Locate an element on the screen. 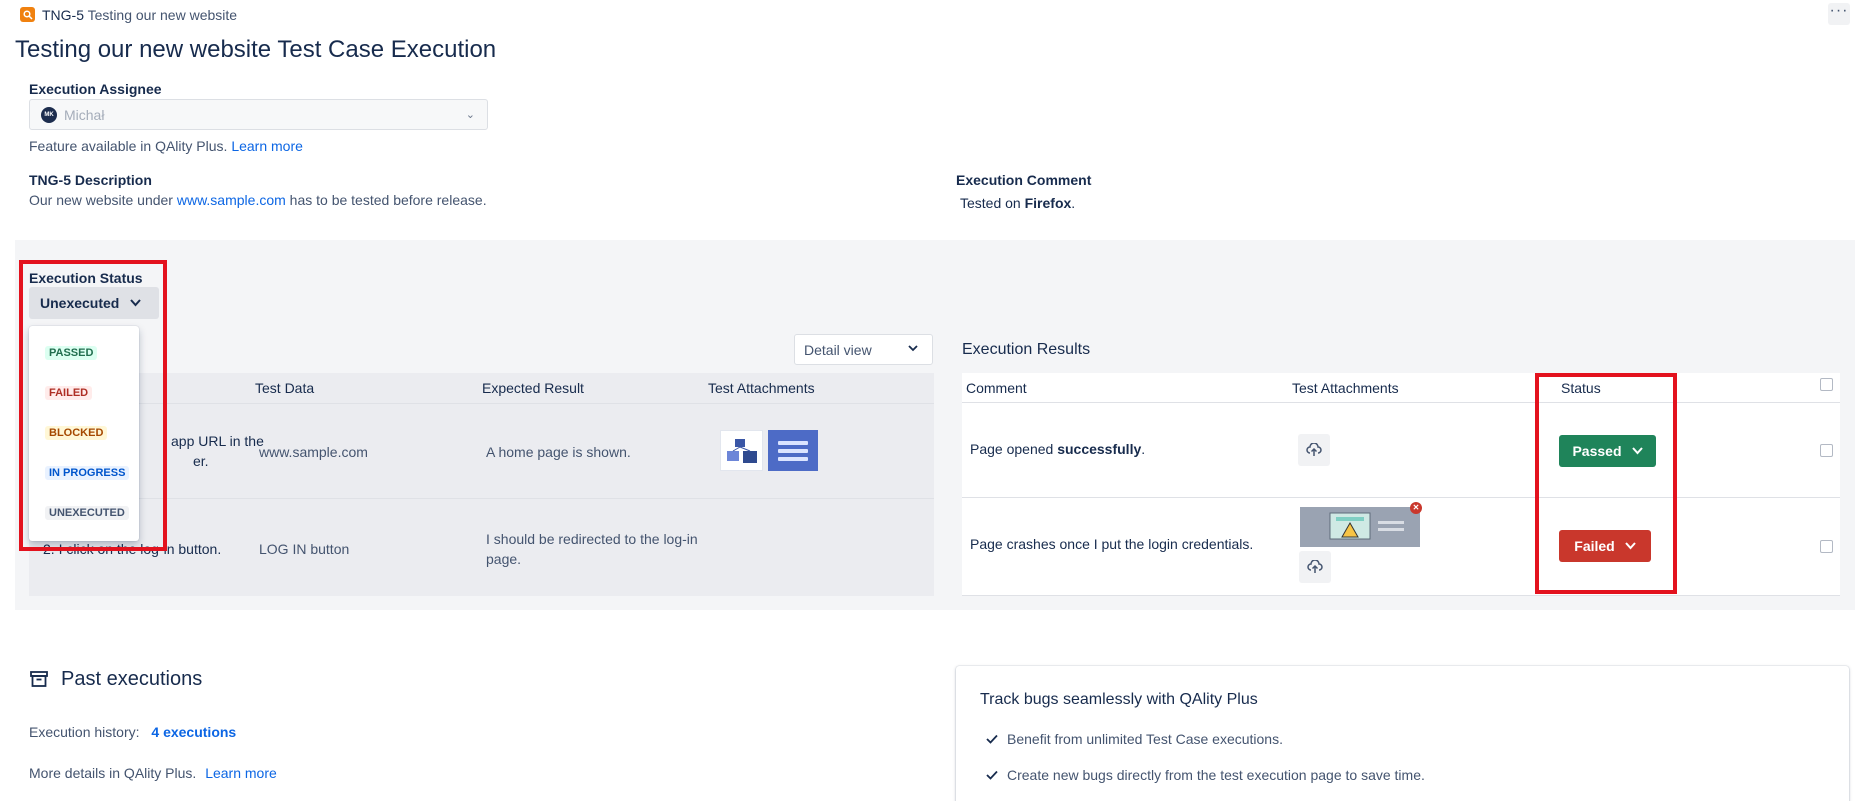 The image size is (1857, 801). result-comment-after: . is located at coordinates (1143, 449).